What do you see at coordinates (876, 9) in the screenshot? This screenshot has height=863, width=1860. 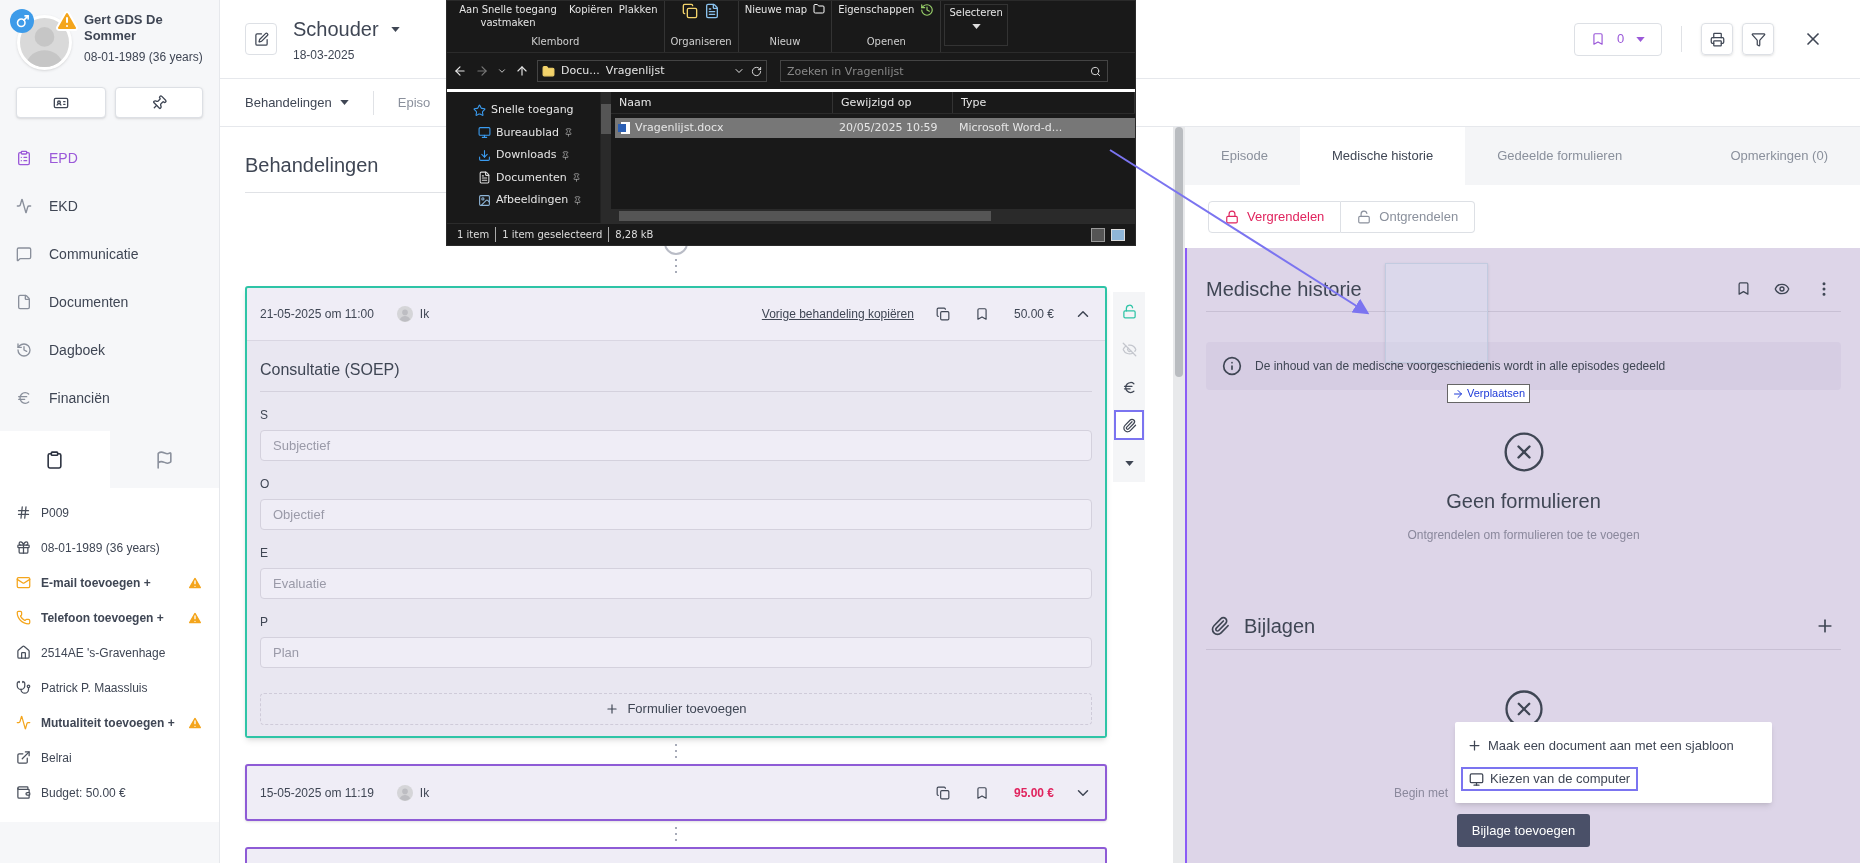 I see `ribbon-button: Eigenschappen` at bounding box center [876, 9].